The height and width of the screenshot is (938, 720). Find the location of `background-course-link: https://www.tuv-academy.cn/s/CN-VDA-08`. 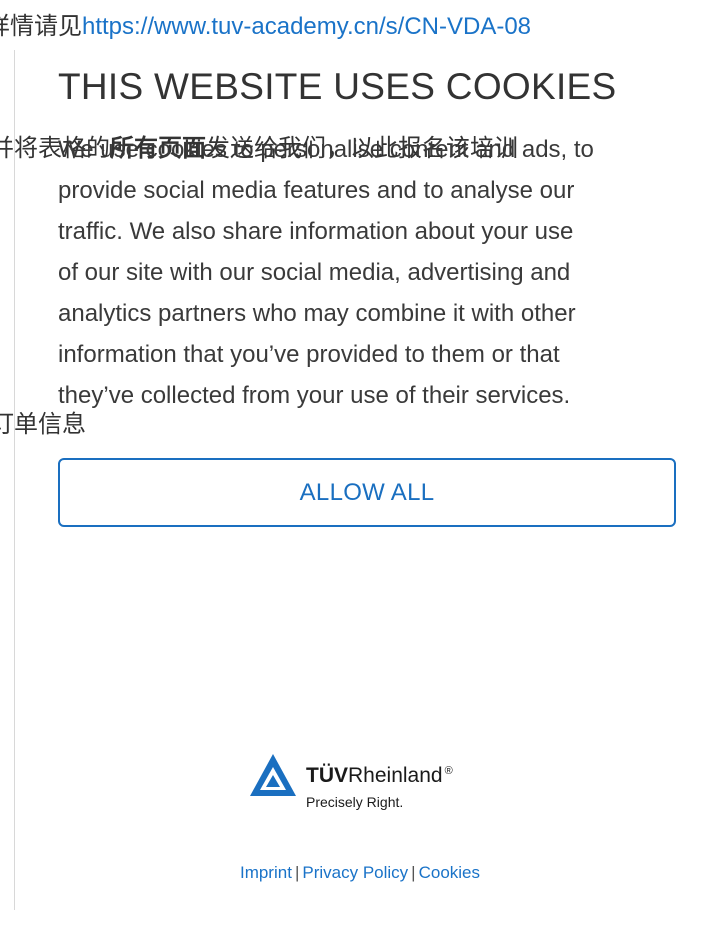

background-course-link: https://www.tuv-academy.cn/s/CN-VDA-08 is located at coordinates (306, 26).